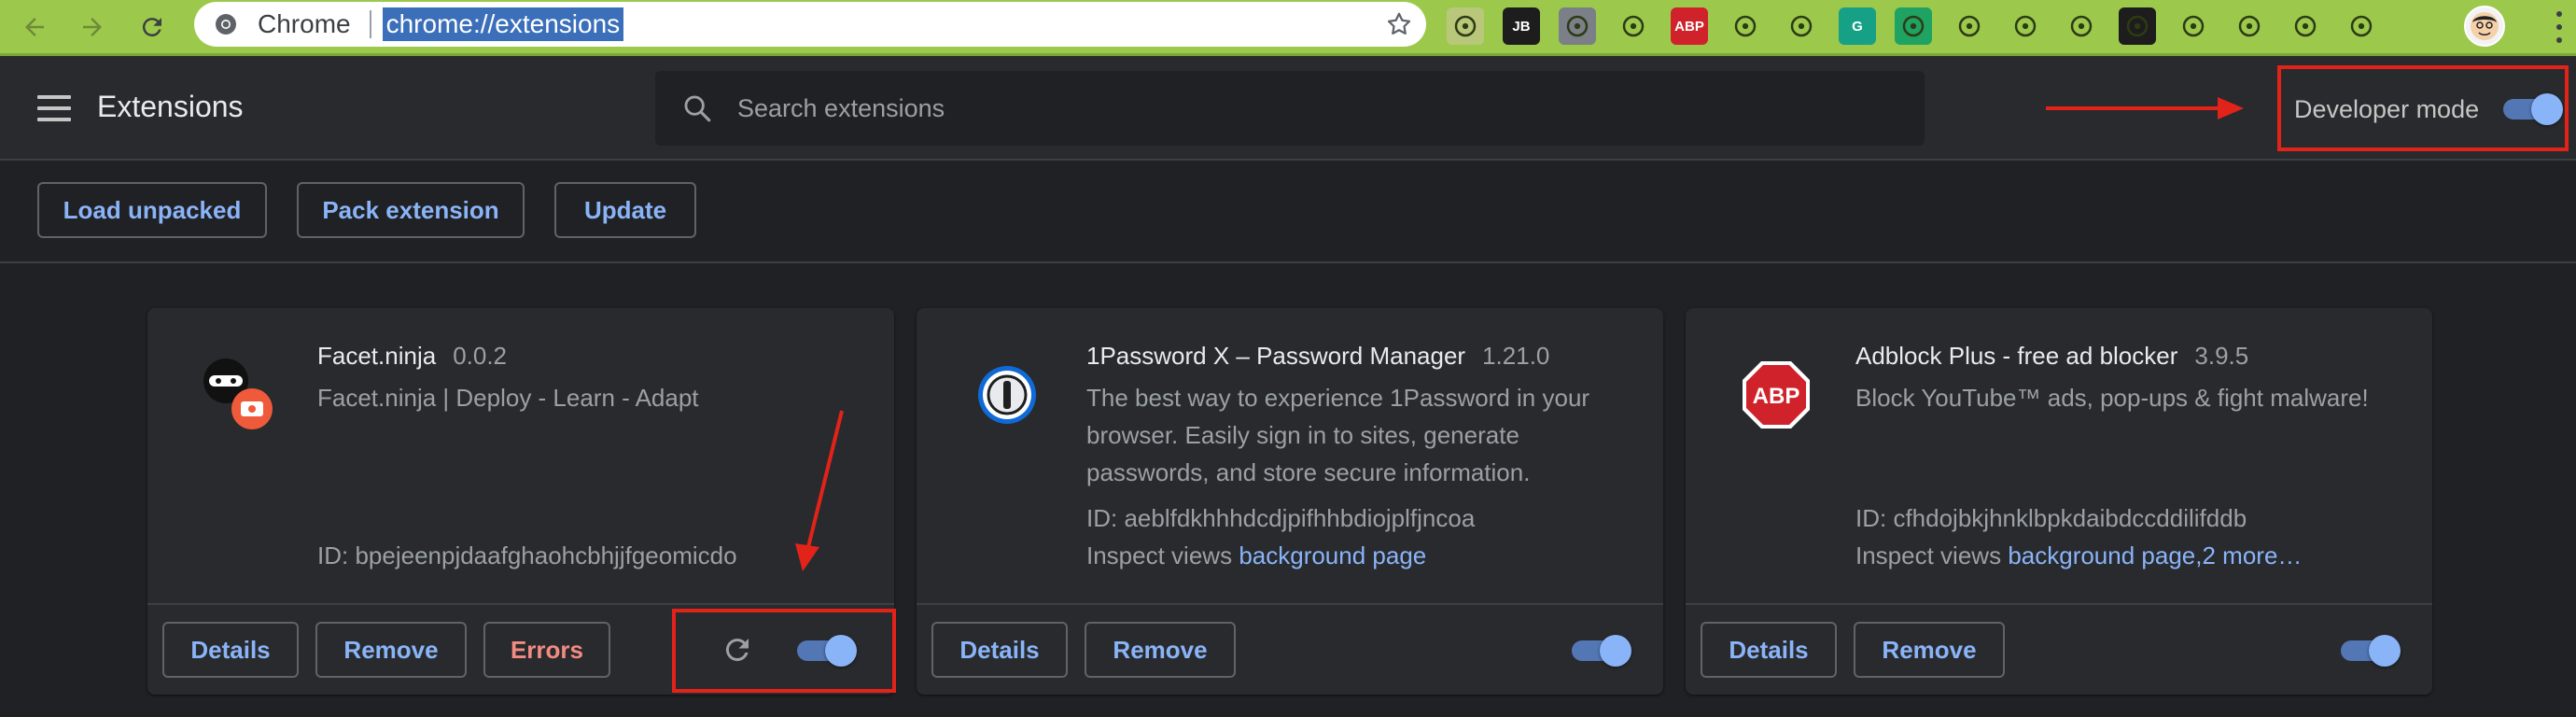 The height and width of the screenshot is (717, 2576). I want to click on avatar-face-icon, so click(2485, 26).